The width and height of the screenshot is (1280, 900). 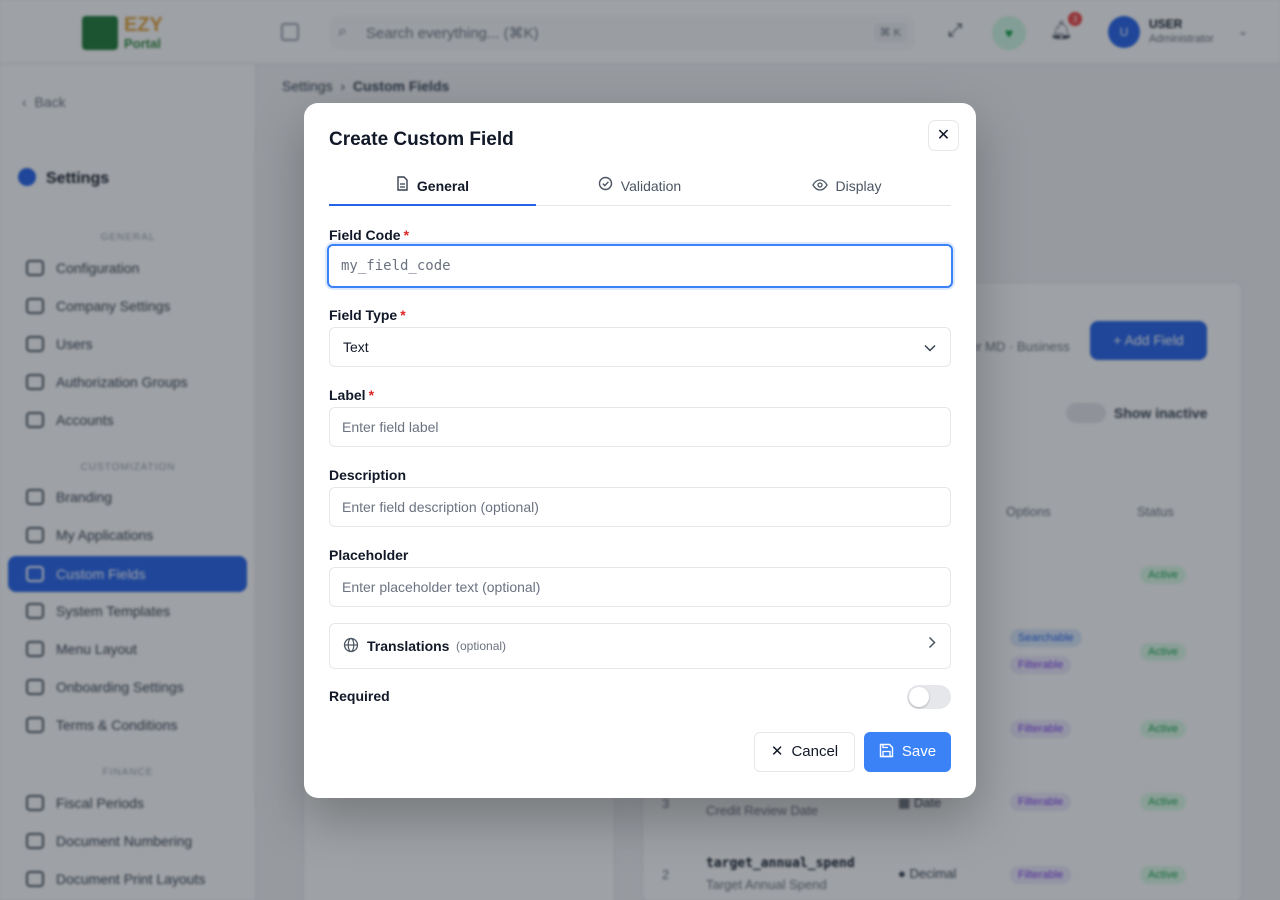 I want to click on tab-display: Display, so click(x=846, y=186).